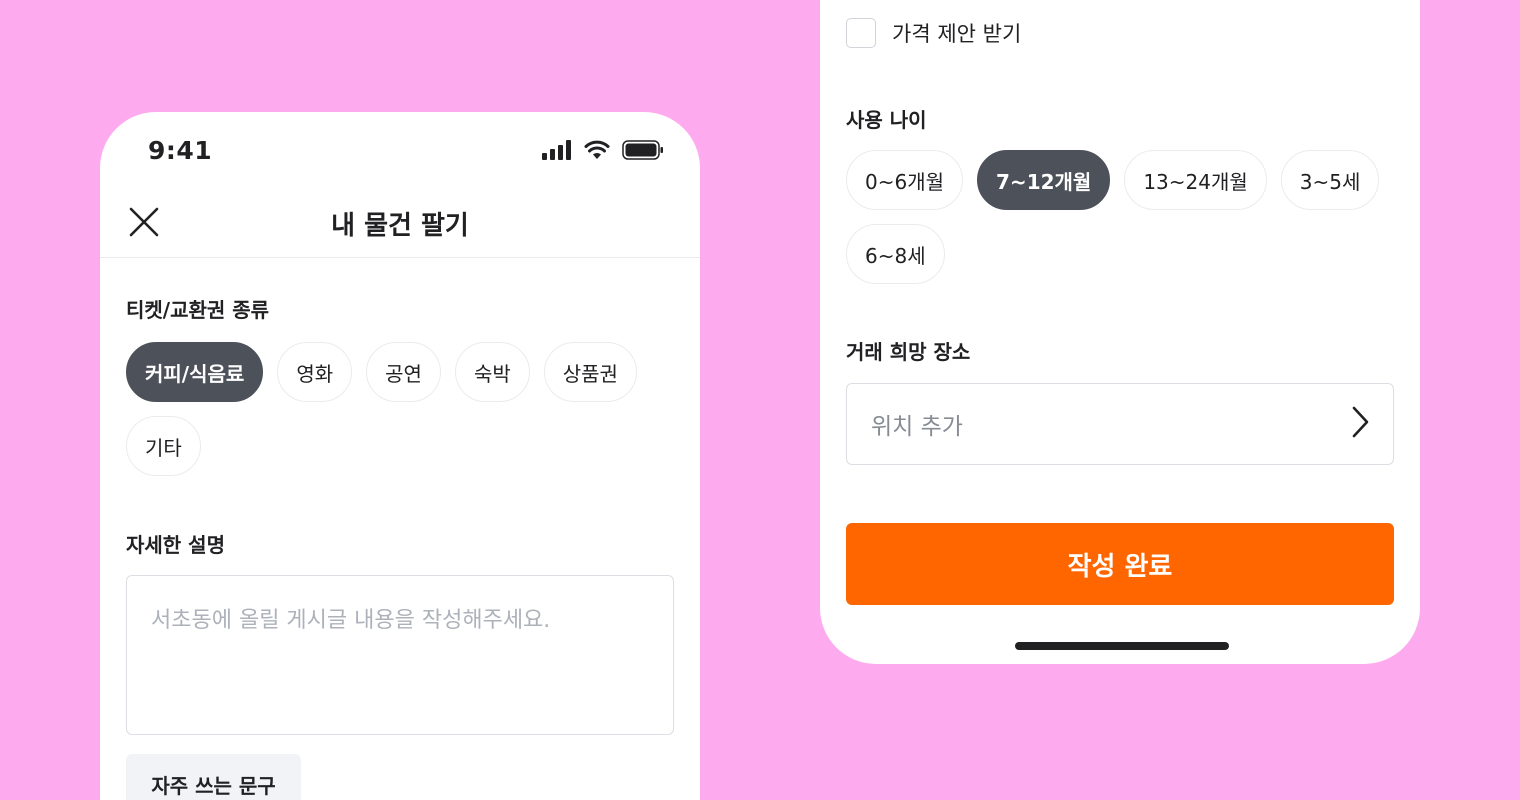  Describe the element at coordinates (163, 446) in the screenshot. I see `chip-other: 기타` at that location.